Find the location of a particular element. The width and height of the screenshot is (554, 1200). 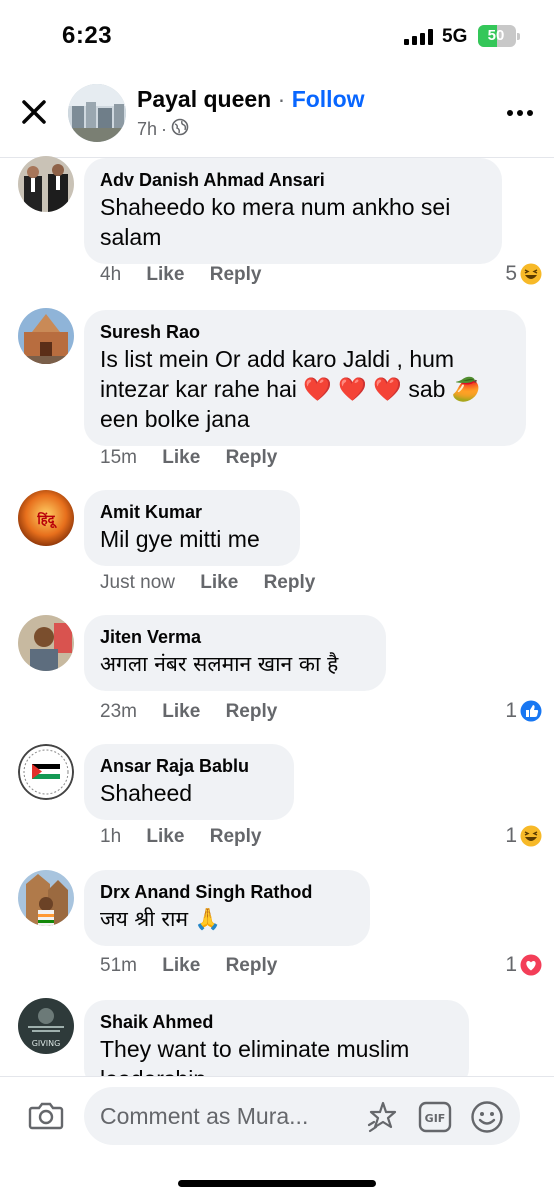

emoji-icon is located at coordinates (487, 1117).